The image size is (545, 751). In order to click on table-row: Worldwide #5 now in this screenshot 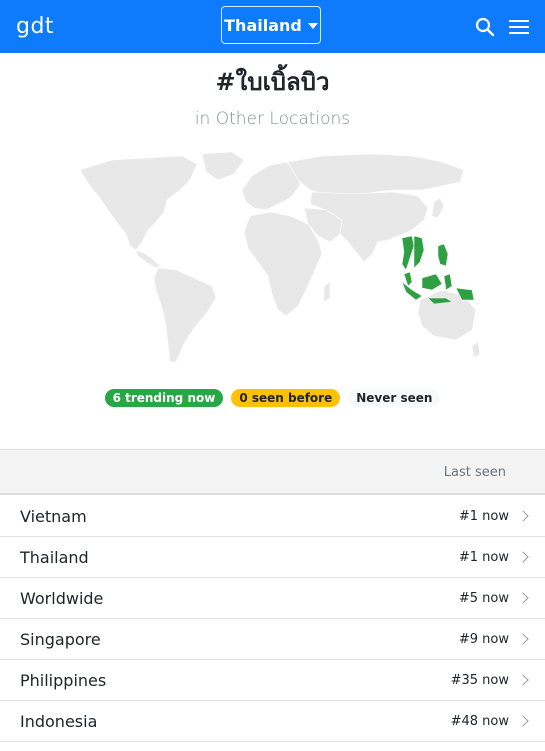, I will do `click(272, 598)`.